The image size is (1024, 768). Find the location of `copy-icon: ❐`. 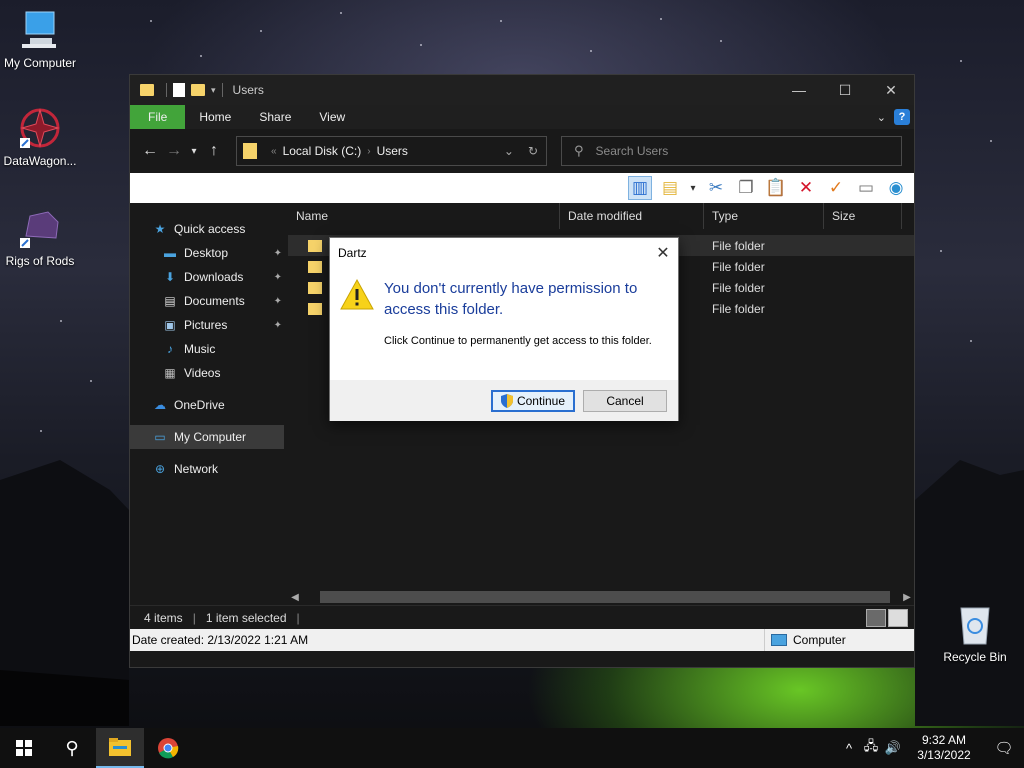

copy-icon: ❐ is located at coordinates (746, 188).